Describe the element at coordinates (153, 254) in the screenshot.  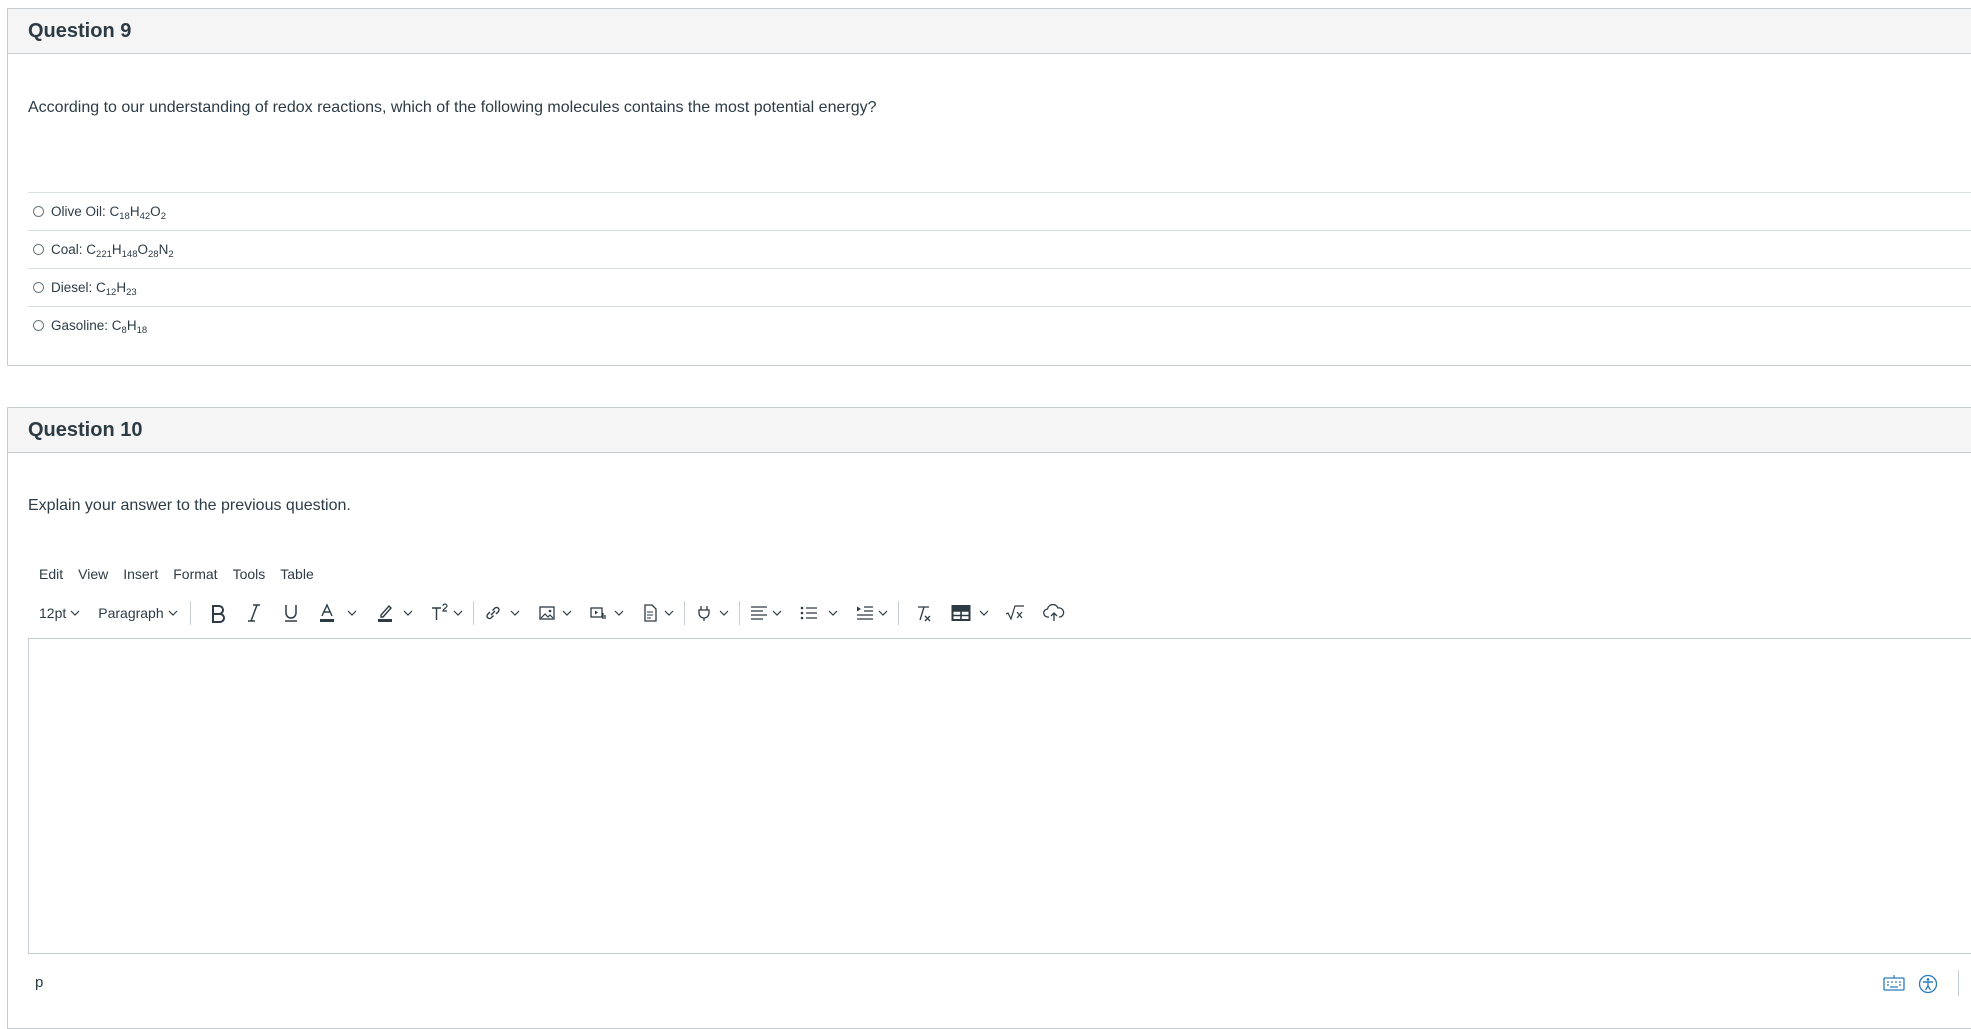
I see `element-count: 28` at that location.